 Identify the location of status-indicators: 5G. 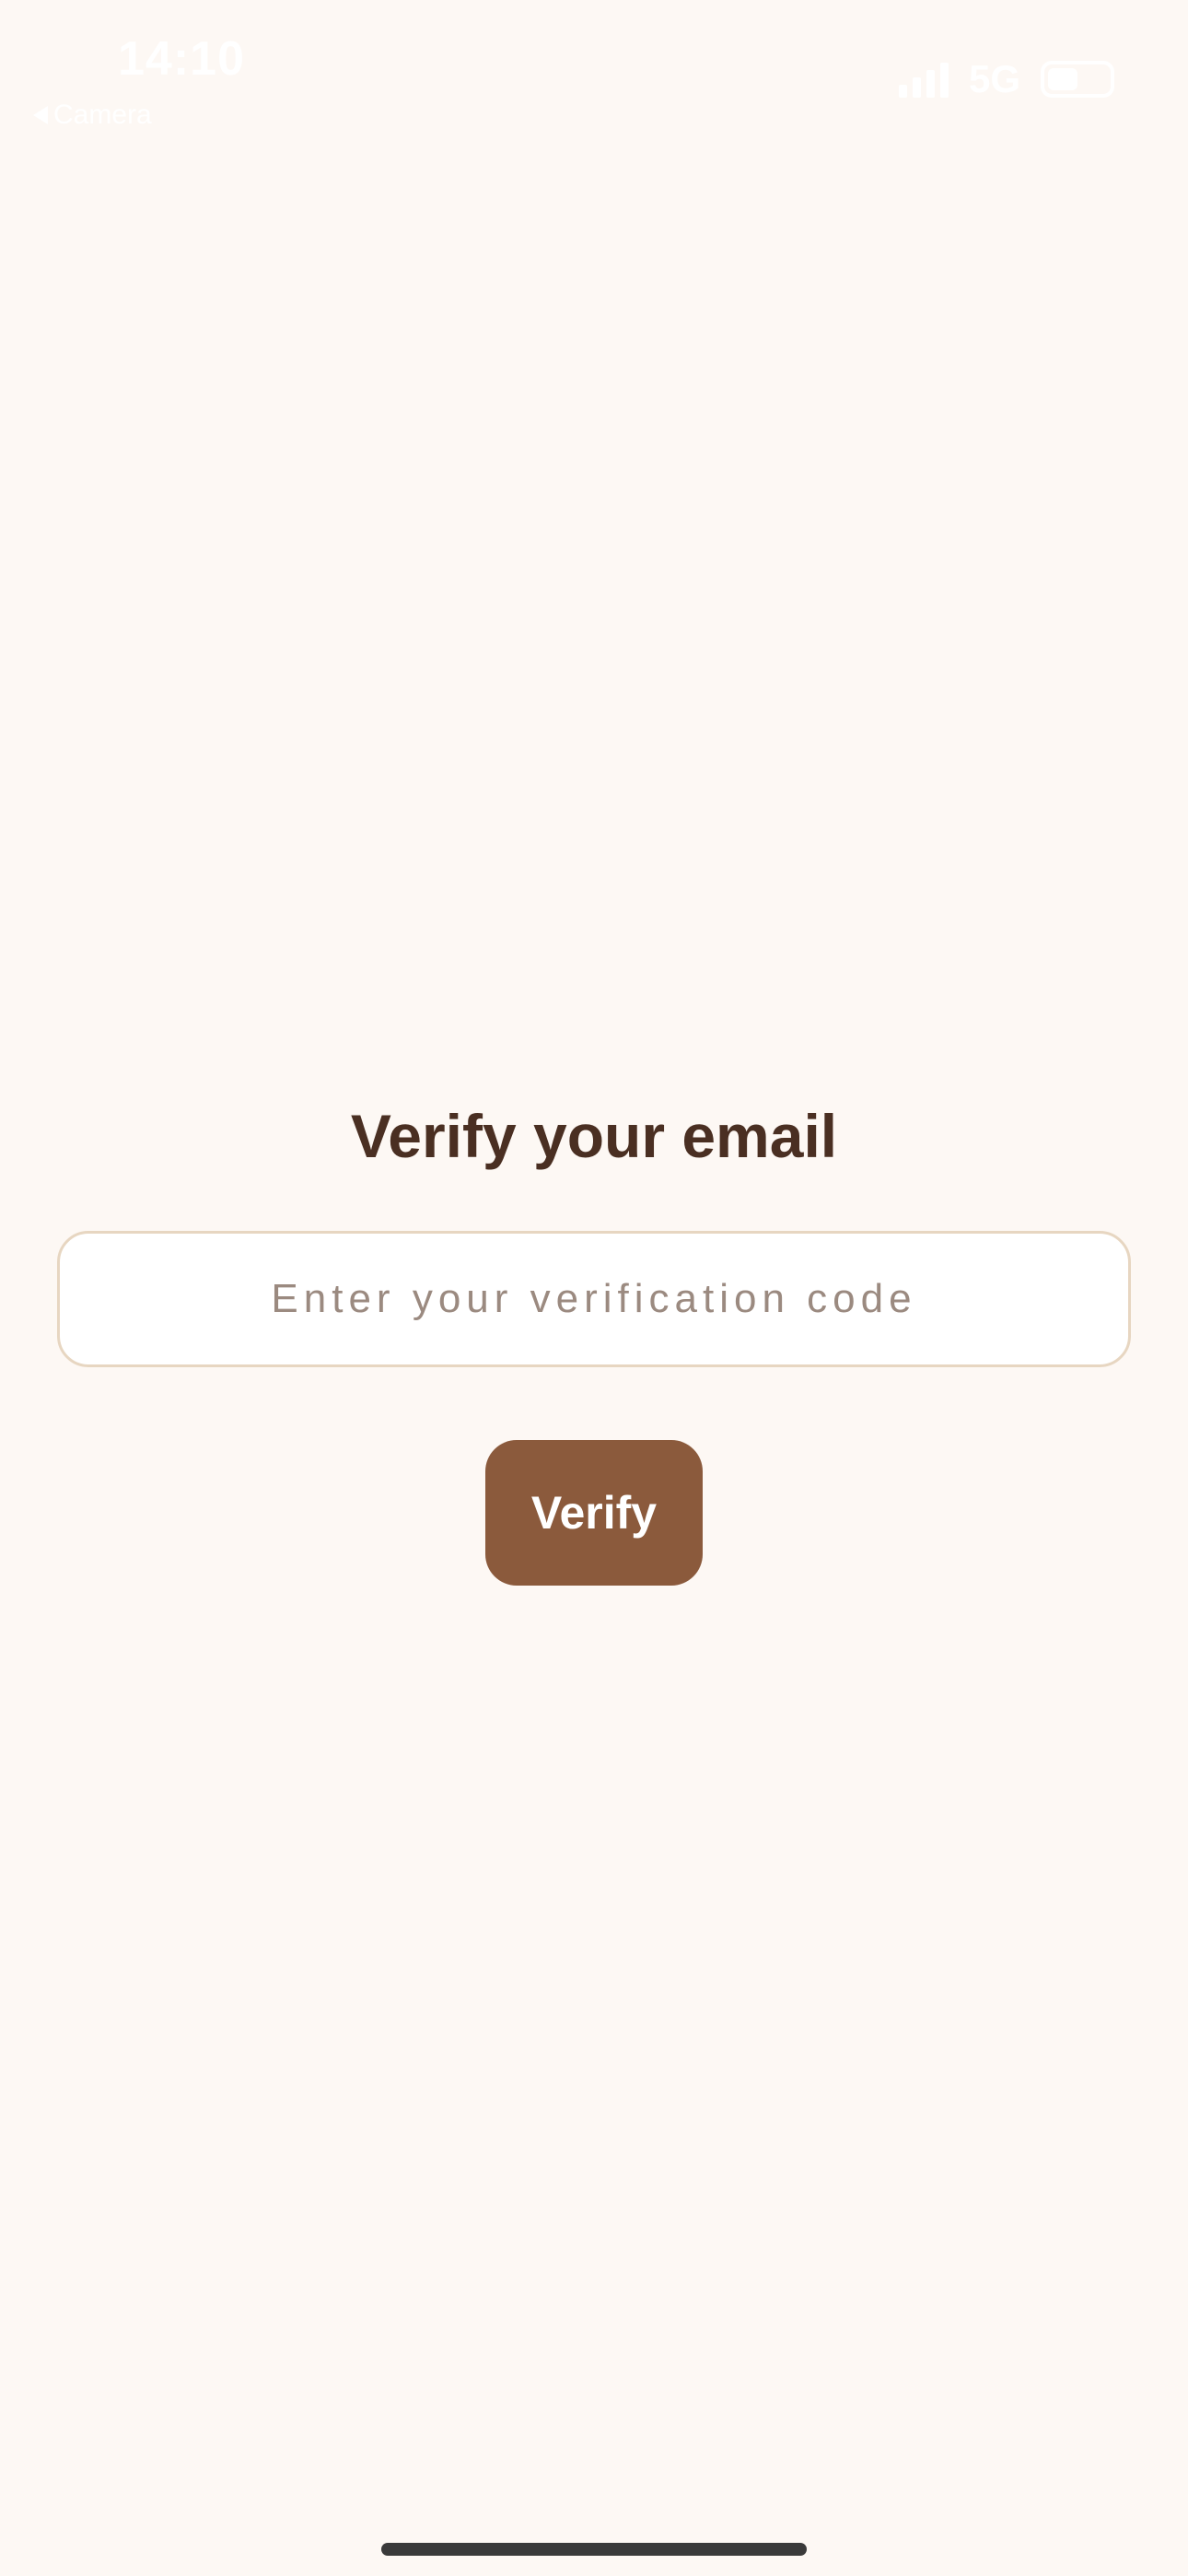
(1006, 79).